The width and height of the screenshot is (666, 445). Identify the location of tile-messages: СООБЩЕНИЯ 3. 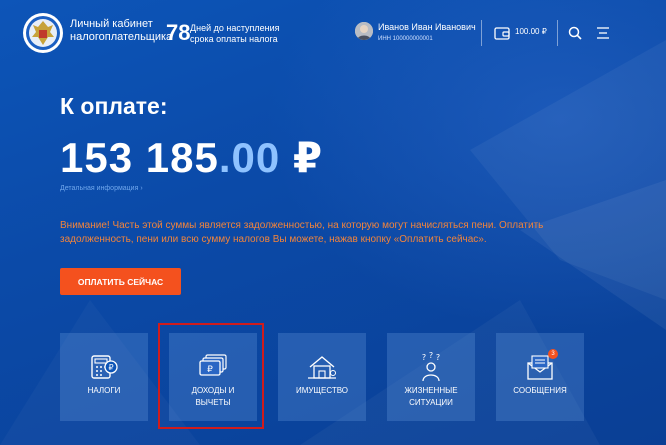
(540, 377).